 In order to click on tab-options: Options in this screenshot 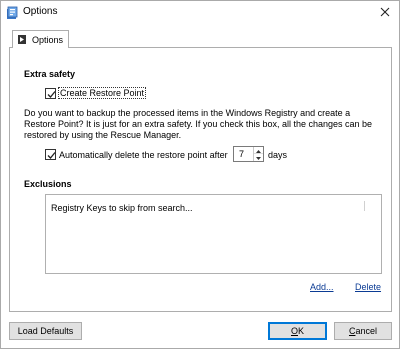, I will do `click(40, 39)`.